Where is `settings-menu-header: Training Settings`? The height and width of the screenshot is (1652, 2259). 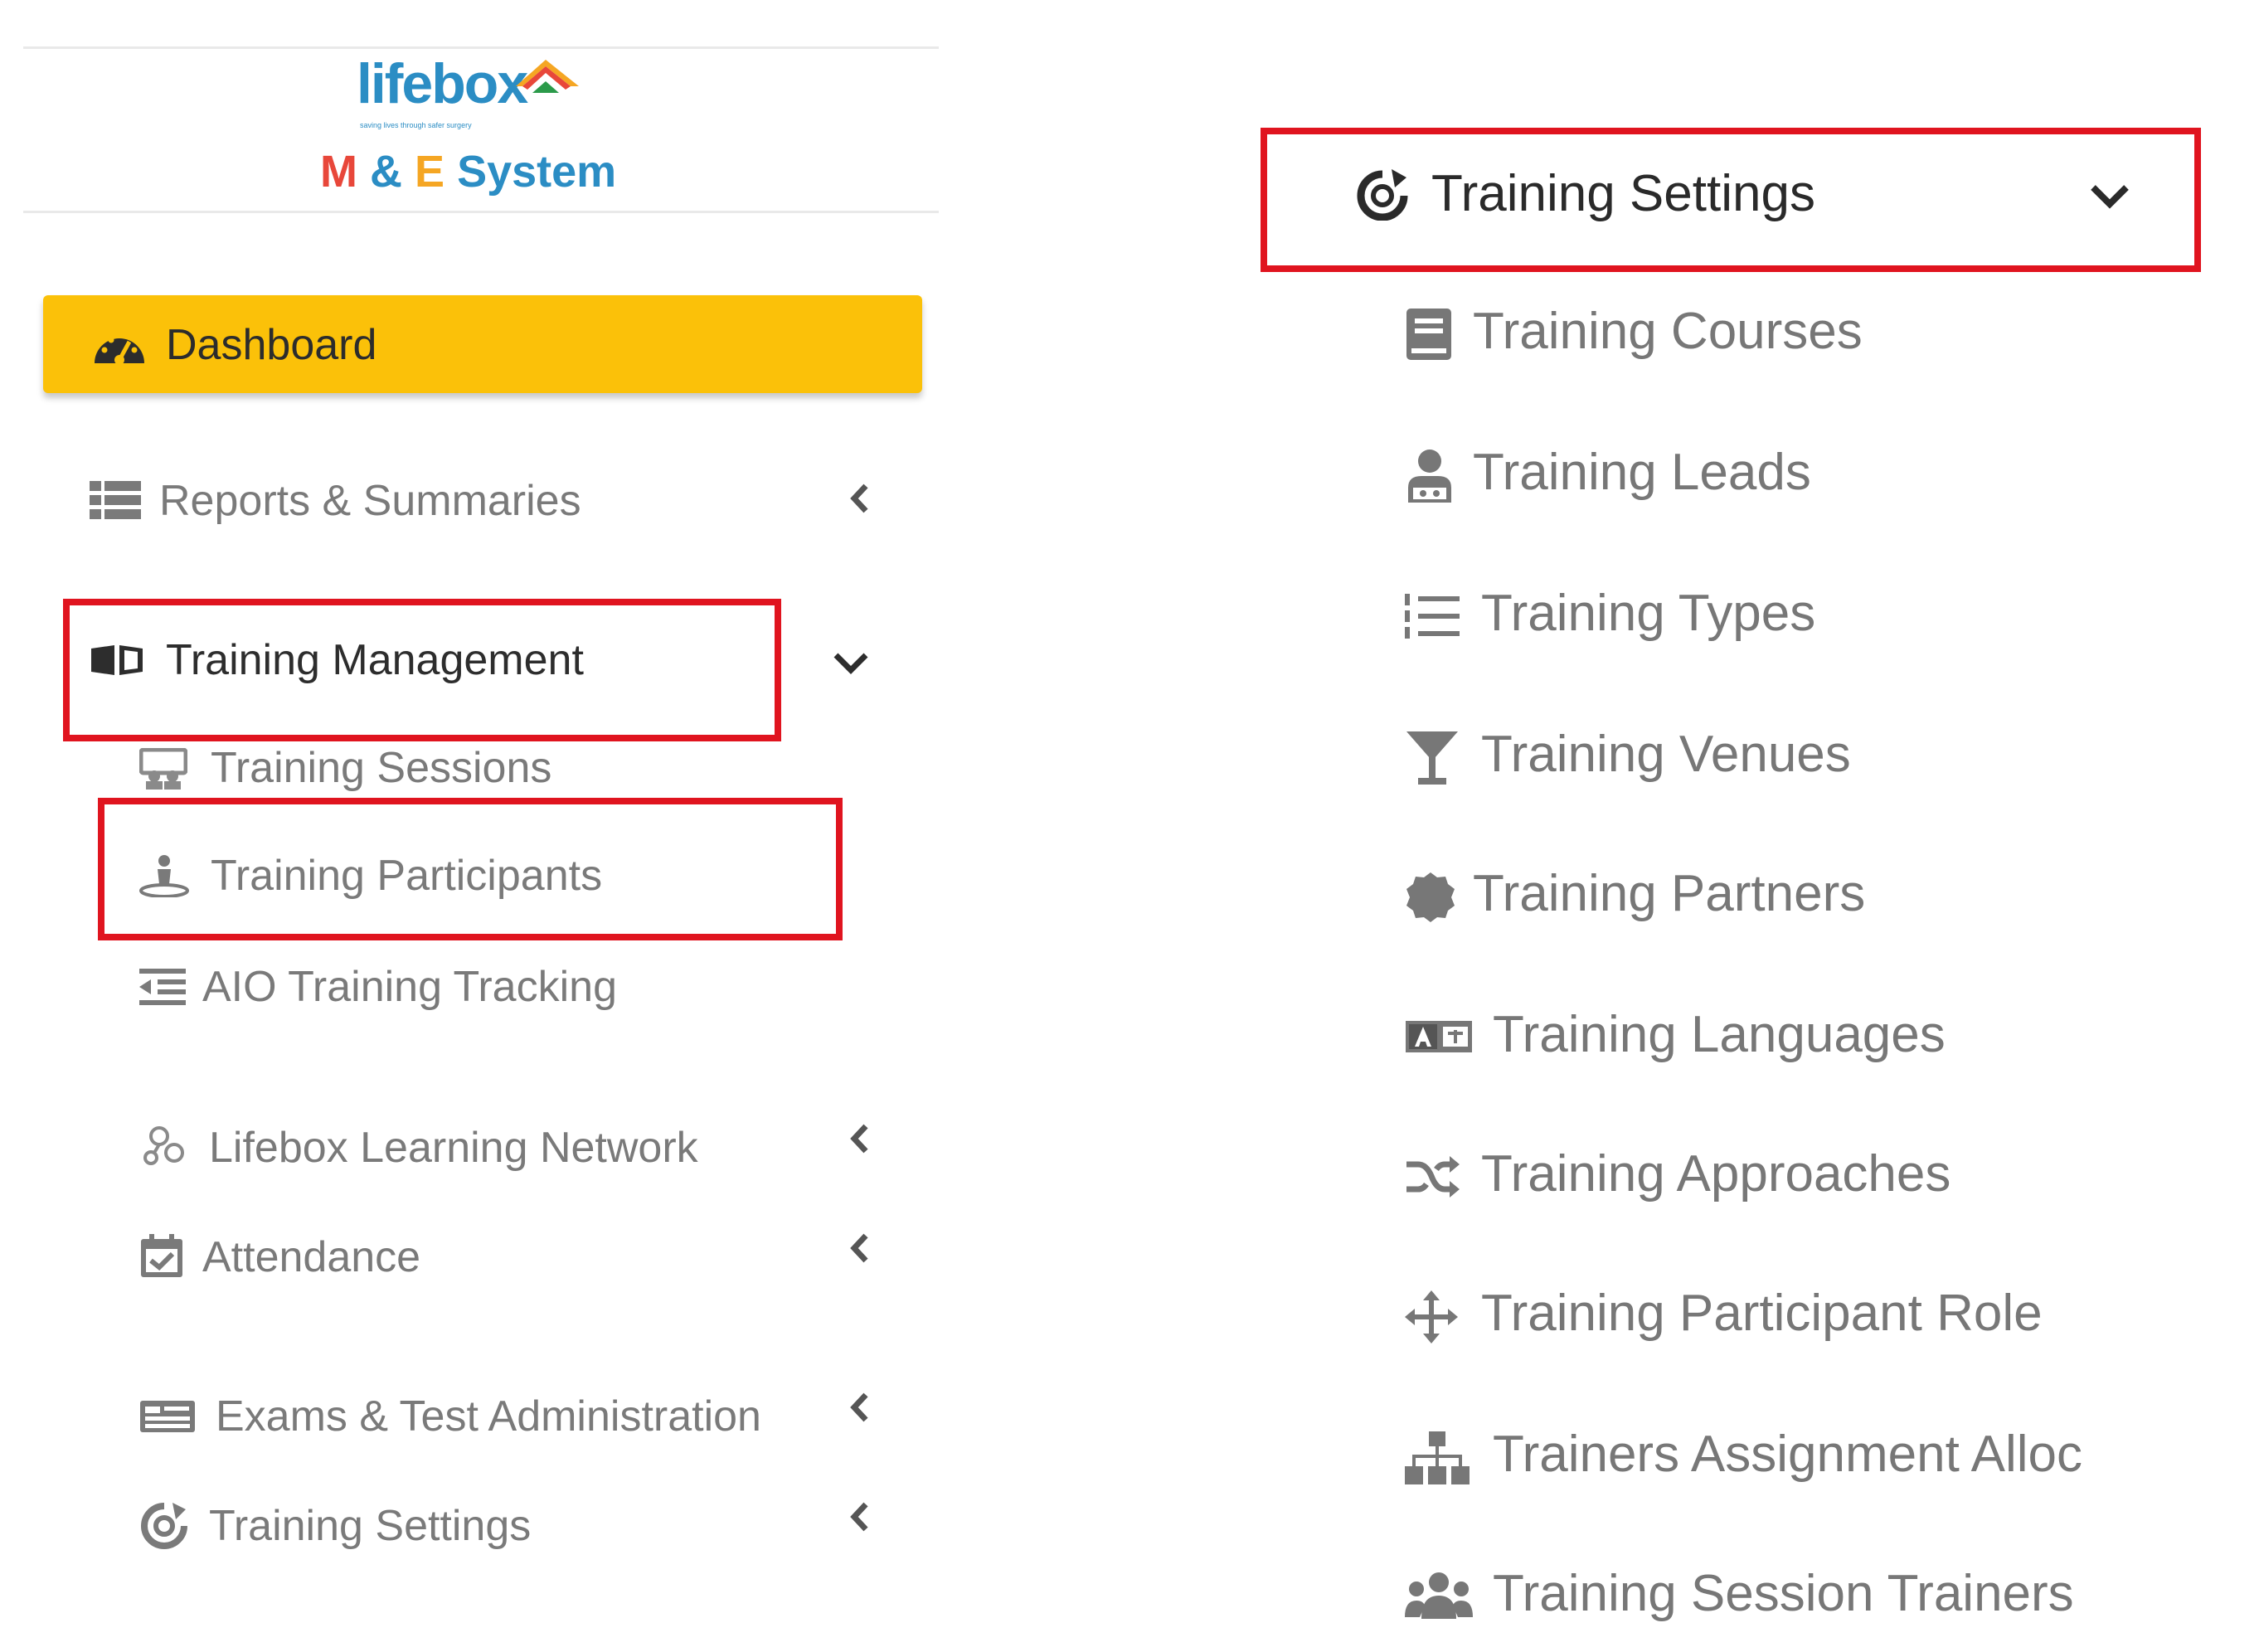 settings-menu-header: Training Settings is located at coordinates (1761, 196).